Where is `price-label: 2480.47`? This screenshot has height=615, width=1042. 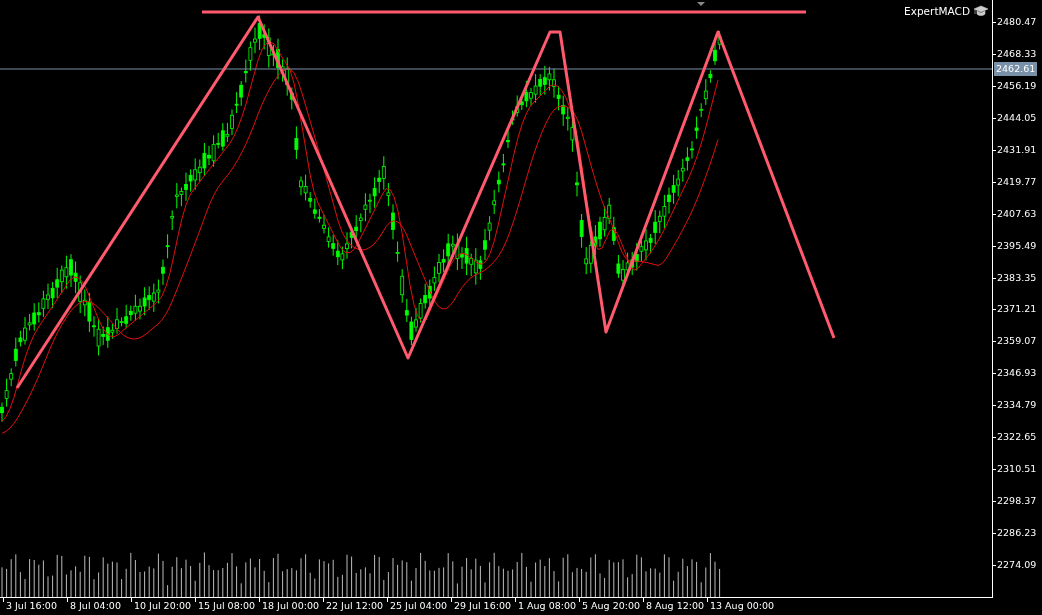 price-label: 2480.47 is located at coordinates (1015, 22).